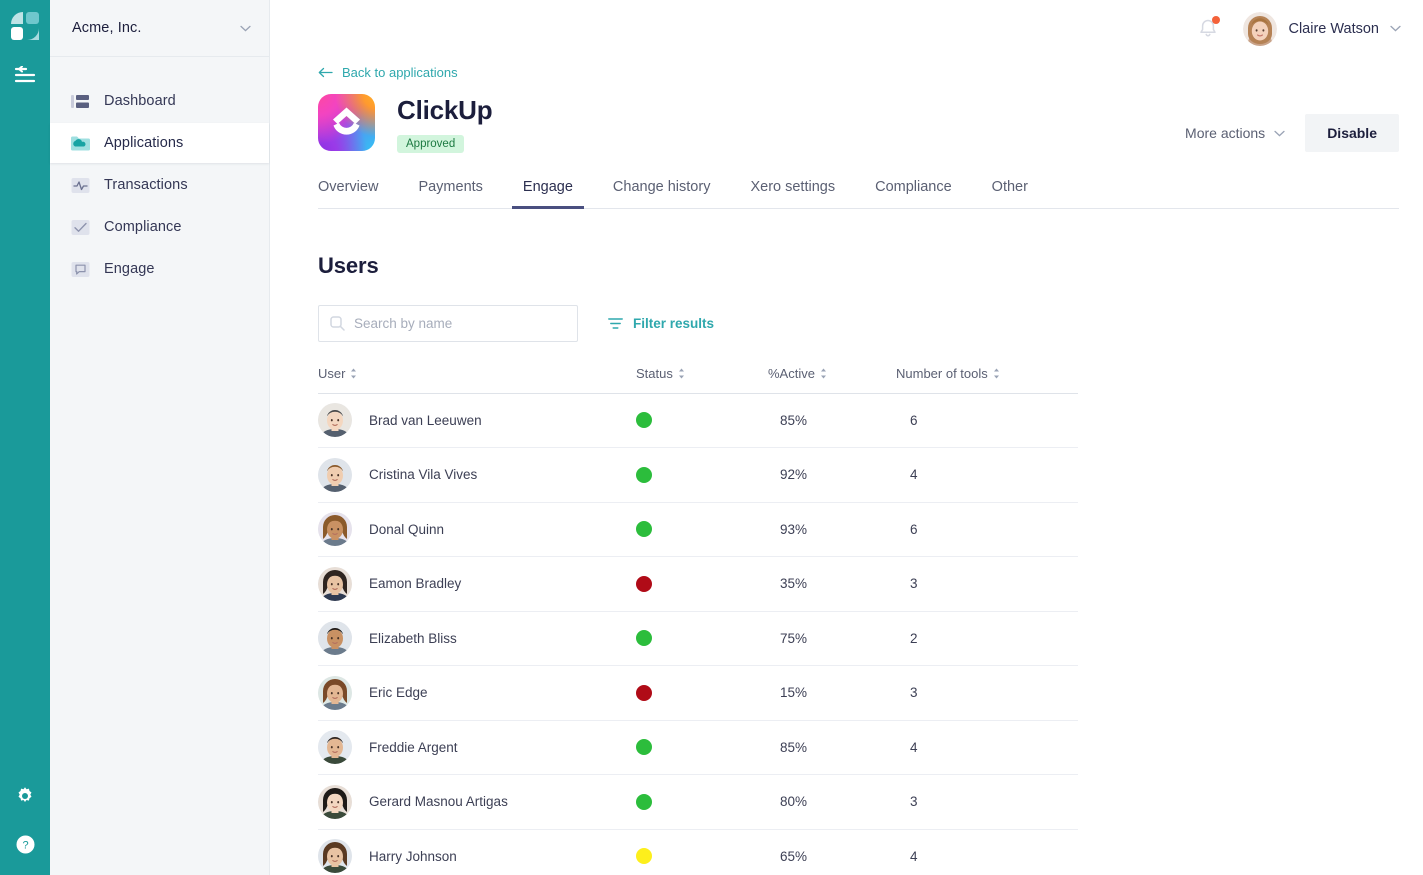  Describe the element at coordinates (159, 28) in the screenshot. I see `org-selector: Acme, Inc.` at that location.